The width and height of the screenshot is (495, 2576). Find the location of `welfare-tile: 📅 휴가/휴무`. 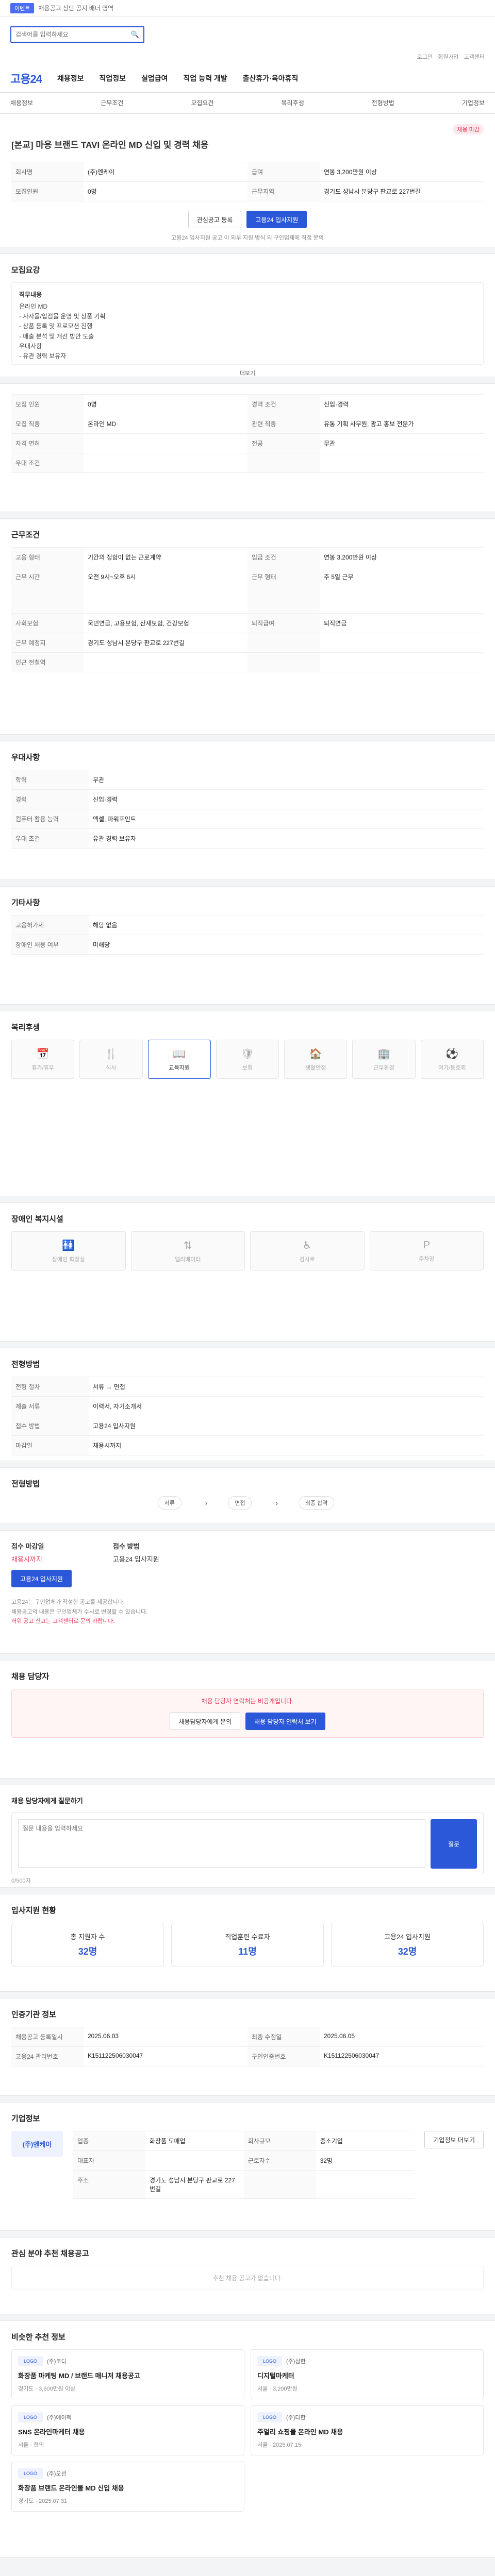

welfare-tile: 📅 휴가/휴무 is located at coordinates (43, 1059).